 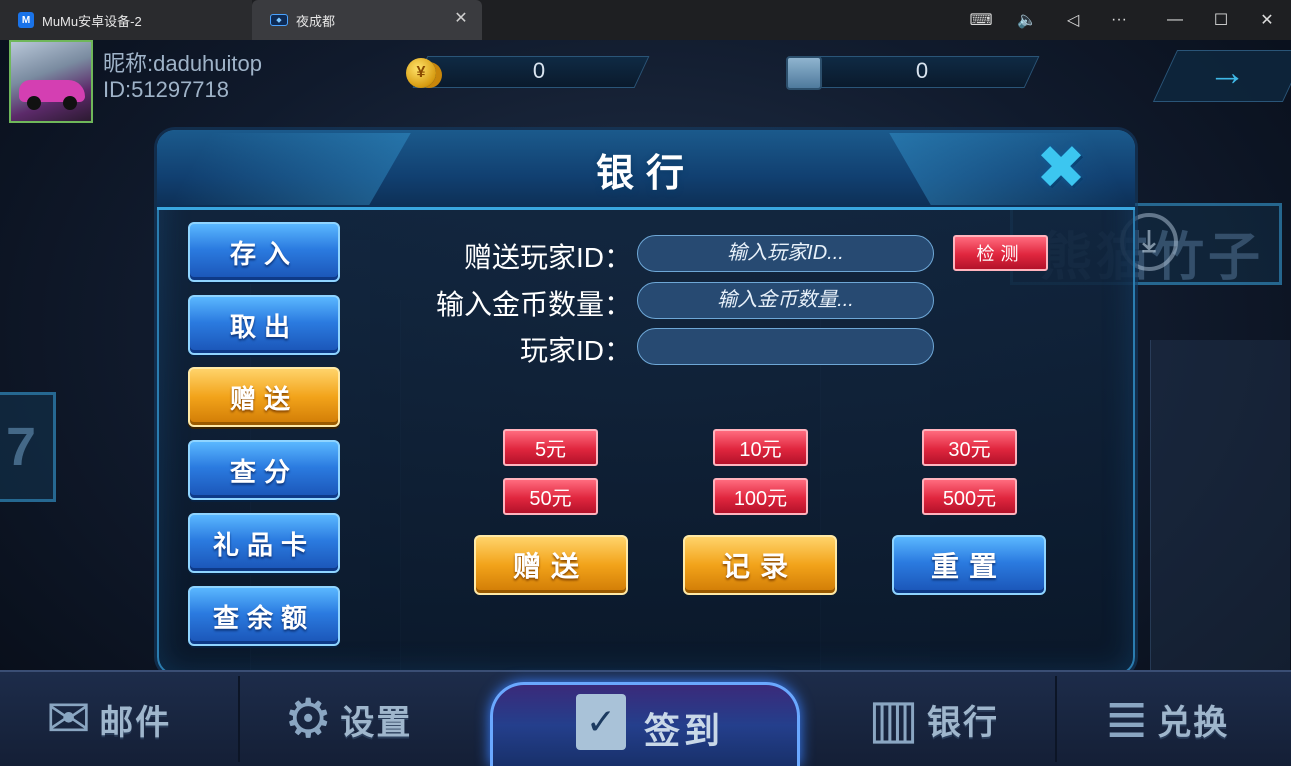 I want to click on mail-icon: ✉, so click(x=69, y=719).